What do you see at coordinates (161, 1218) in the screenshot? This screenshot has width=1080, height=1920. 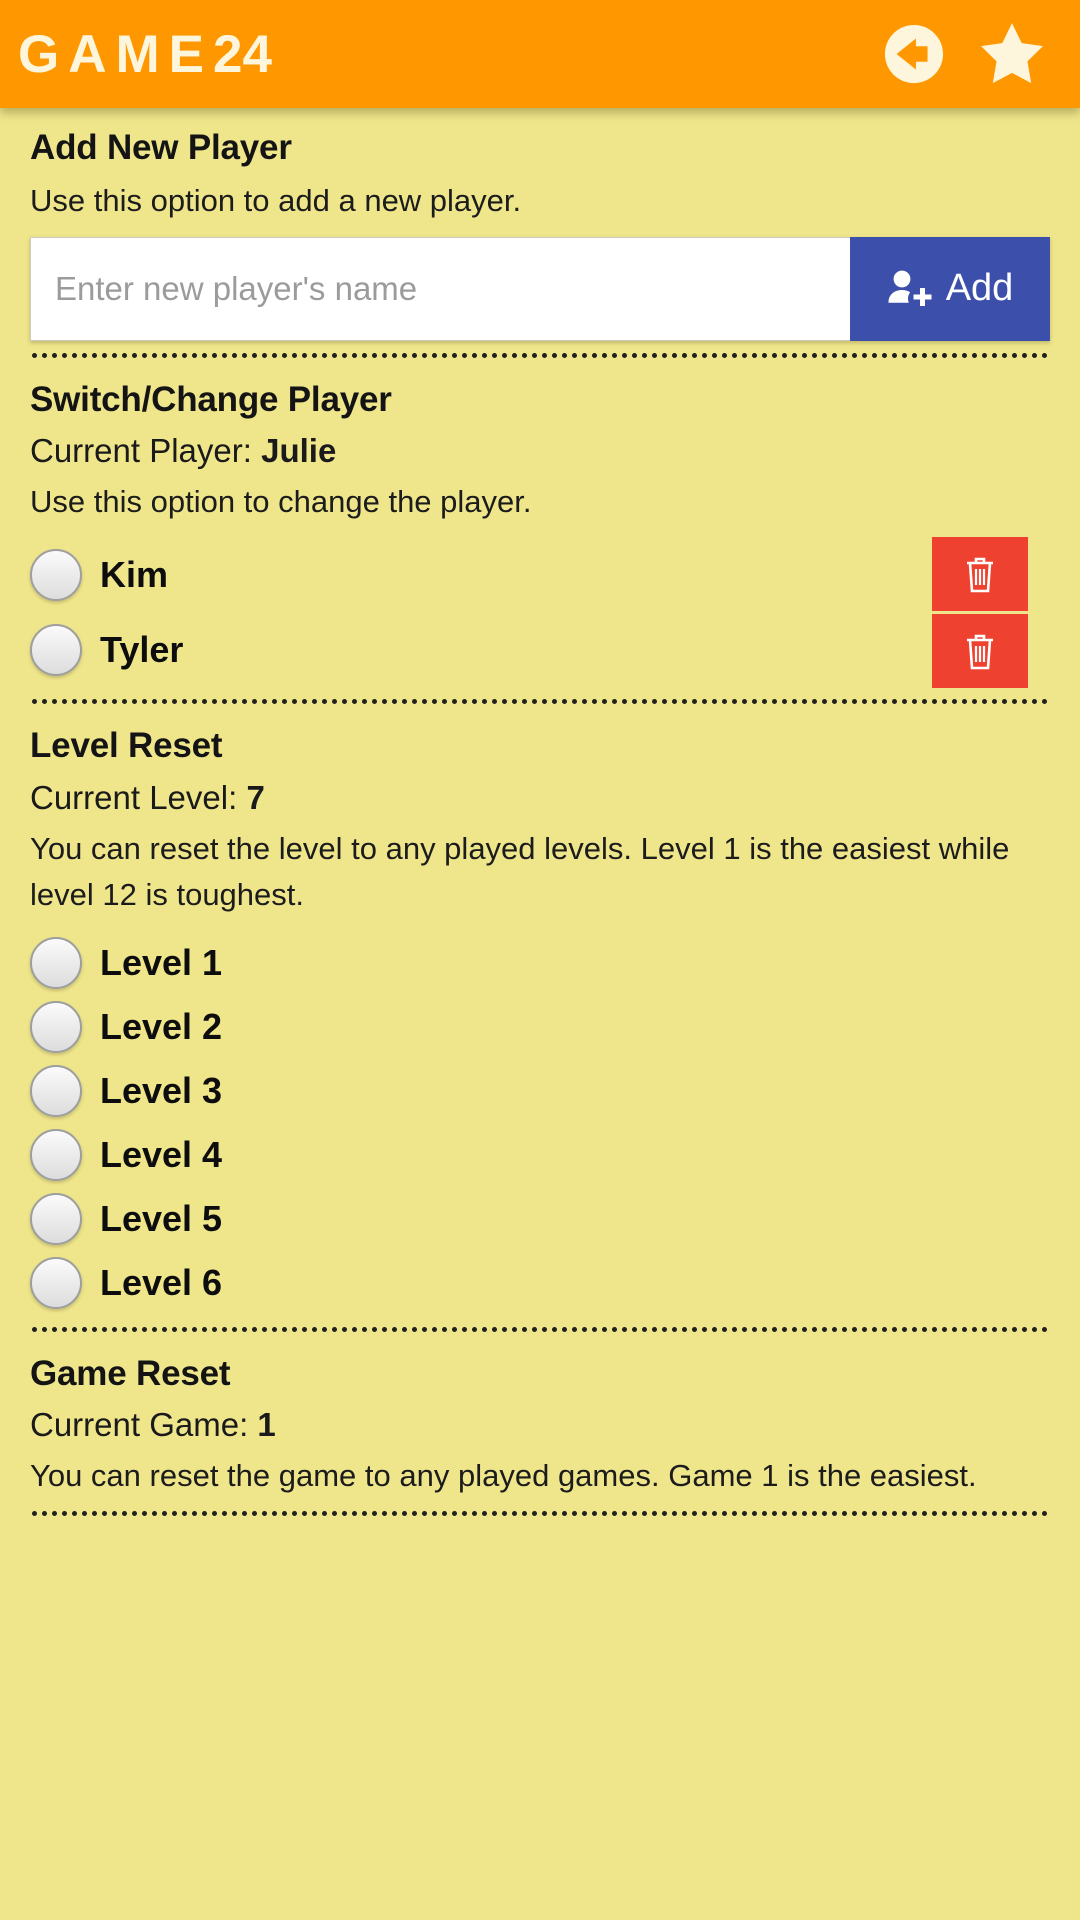 I see `level-label-5: Level 5` at bounding box center [161, 1218].